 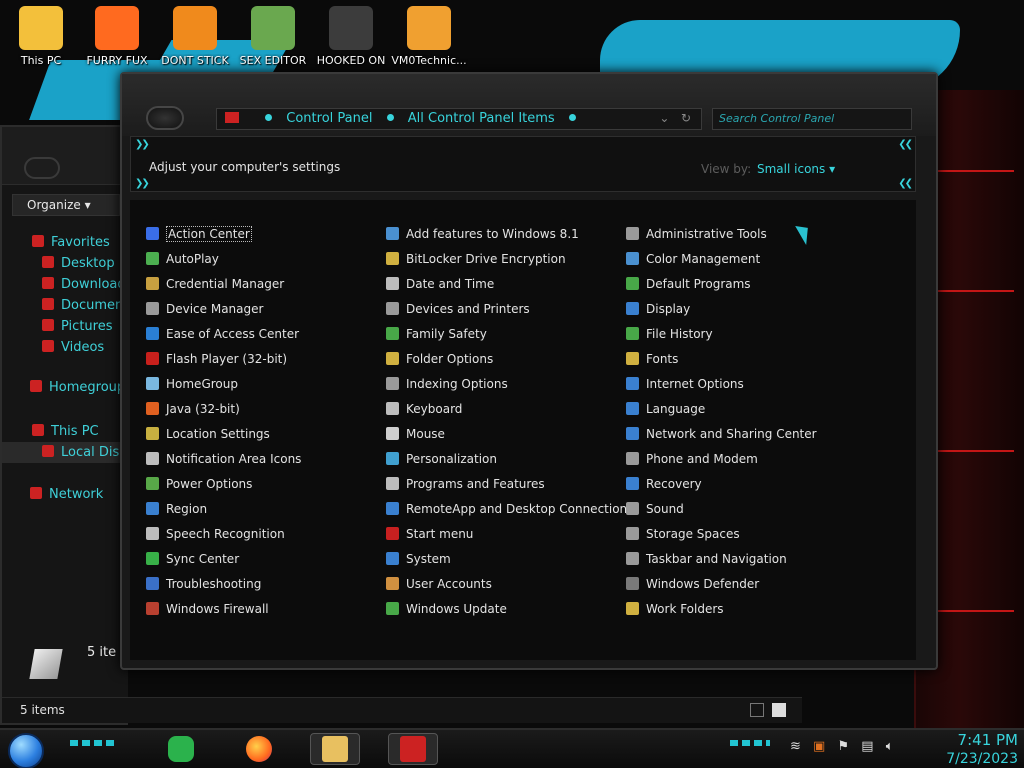 I want to click on cp-item-date-and-time: Date and Time, so click(x=509, y=284).